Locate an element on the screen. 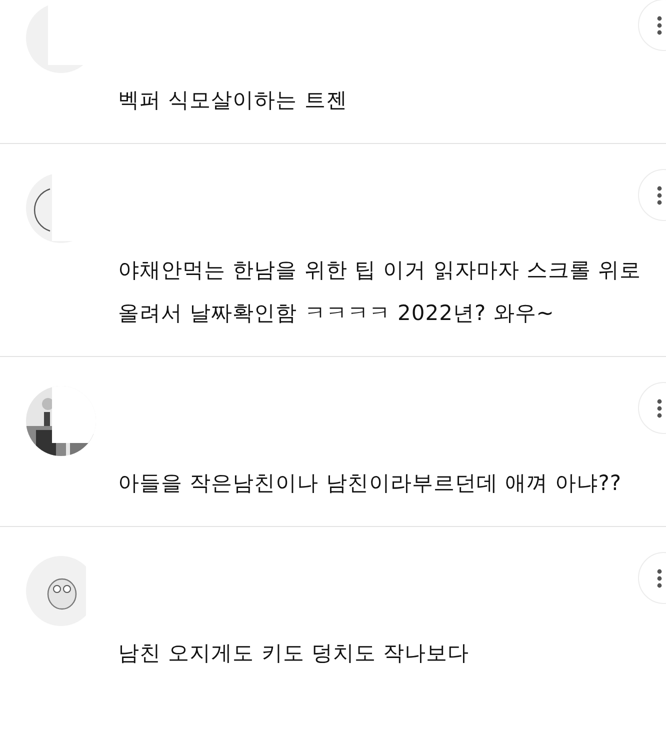  comment-text: 야채안먹는 한남을 위한 팁 이거 읽자마자 스크롤 위로 올려서 날짜확인함 ㅋㅋㅋㅋ 2022년? 와우~ is located at coordinates (380, 292).